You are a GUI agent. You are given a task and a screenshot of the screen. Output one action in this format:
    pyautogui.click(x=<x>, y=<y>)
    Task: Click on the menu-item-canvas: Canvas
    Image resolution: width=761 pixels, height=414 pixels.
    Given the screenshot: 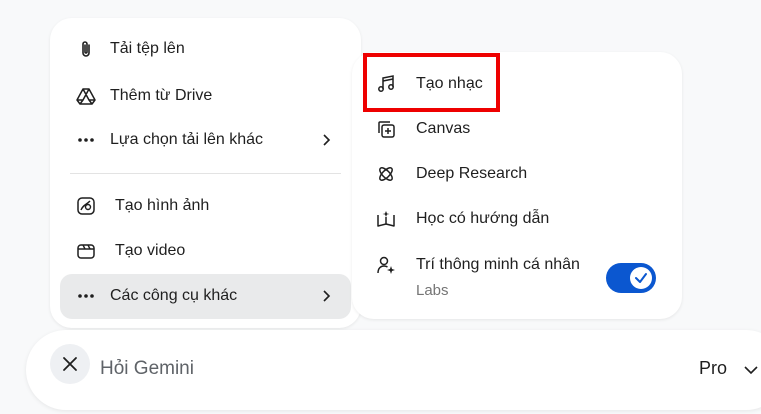 What is the action you would take?
    pyautogui.click(x=423, y=129)
    